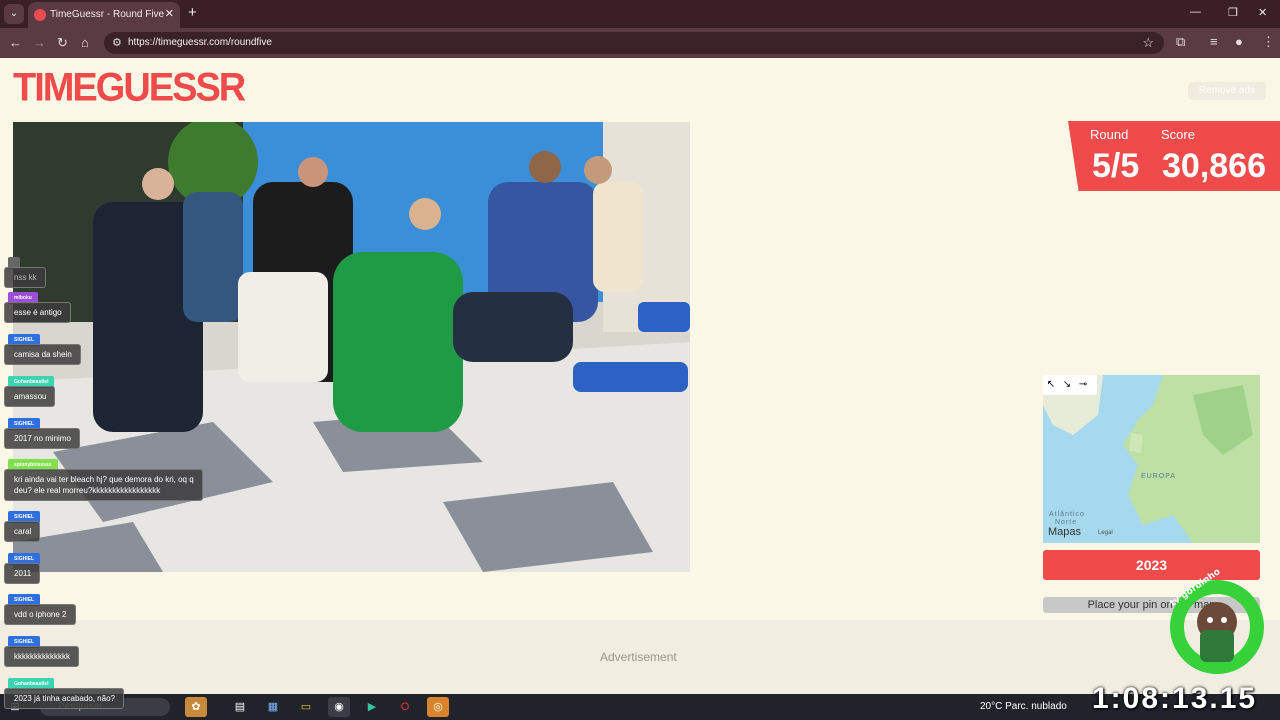  What do you see at coordinates (129, 88) in the screenshot?
I see `timeguessr-logo: TIMEGUESSR` at bounding box center [129, 88].